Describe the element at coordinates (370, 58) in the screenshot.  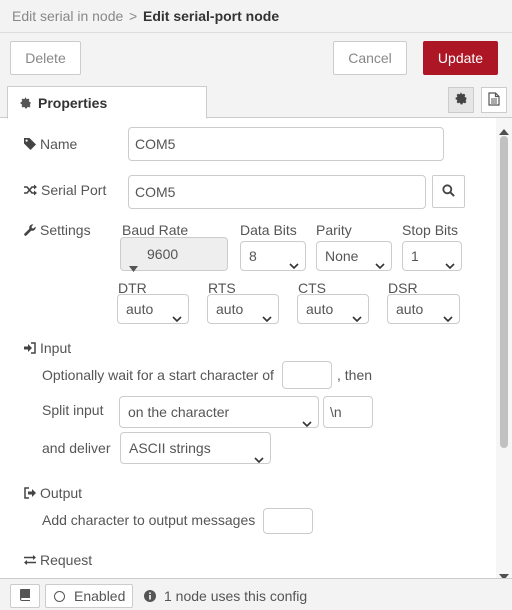
I see `cancel-button: Cancel` at that location.